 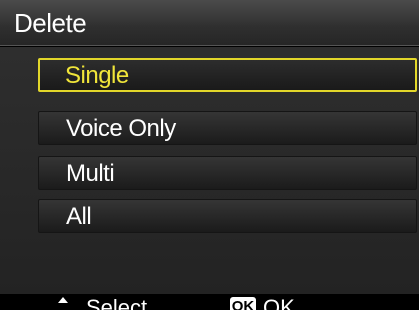 I want to click on menu-item-label: Voice Only, so click(x=121, y=128).